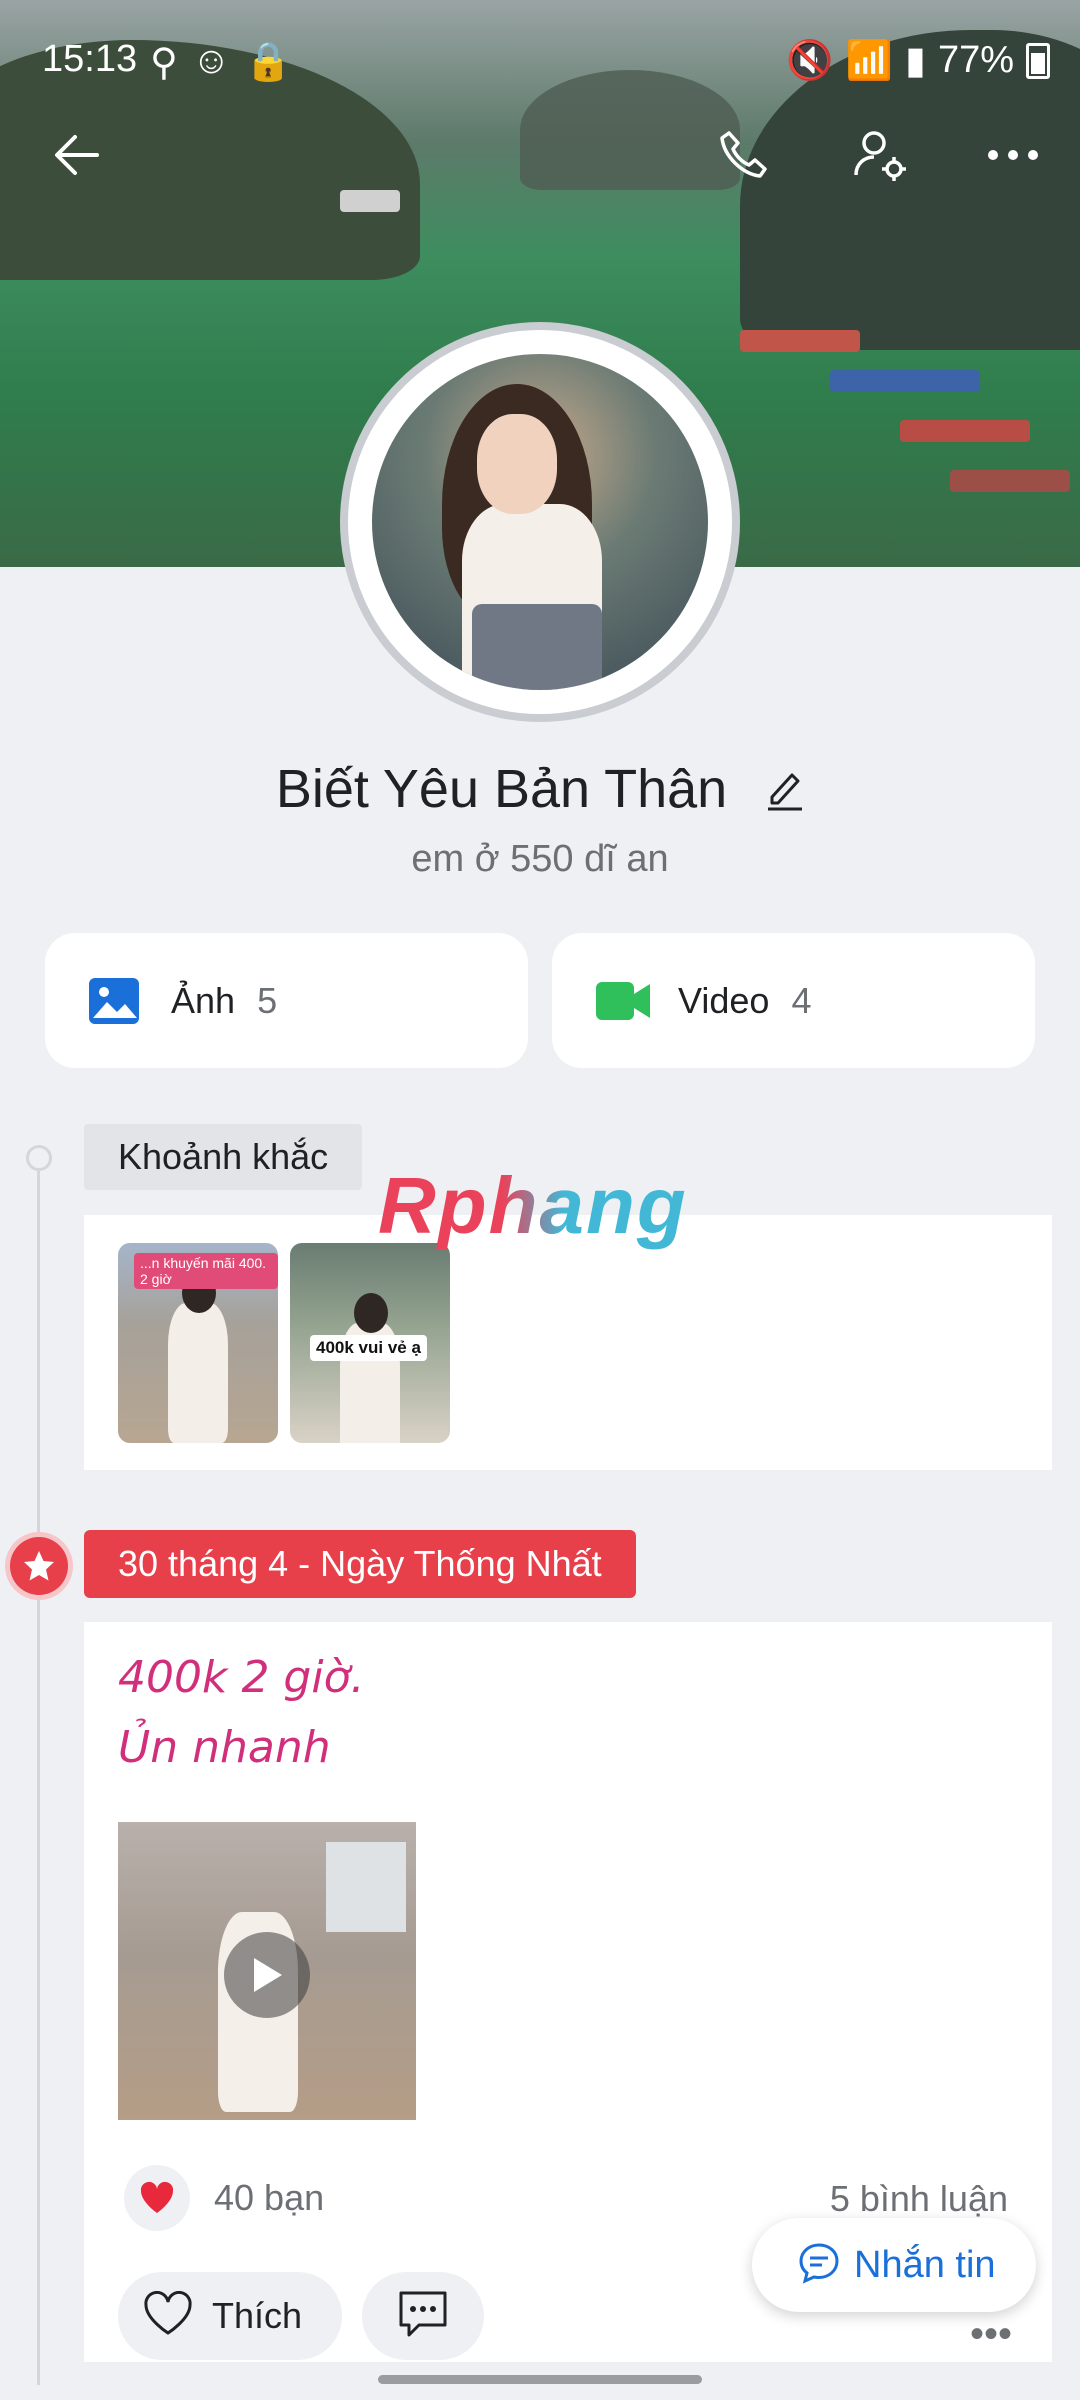 The width and height of the screenshot is (1080, 2400). What do you see at coordinates (1013, 155) in the screenshot?
I see `more-icon` at bounding box center [1013, 155].